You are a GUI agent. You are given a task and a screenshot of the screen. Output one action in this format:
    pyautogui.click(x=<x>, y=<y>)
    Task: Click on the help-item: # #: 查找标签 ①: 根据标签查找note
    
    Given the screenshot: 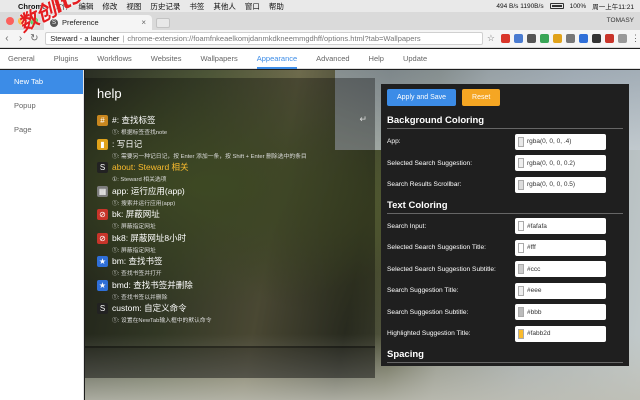 What is the action you would take?
    pyautogui.click(x=232, y=125)
    